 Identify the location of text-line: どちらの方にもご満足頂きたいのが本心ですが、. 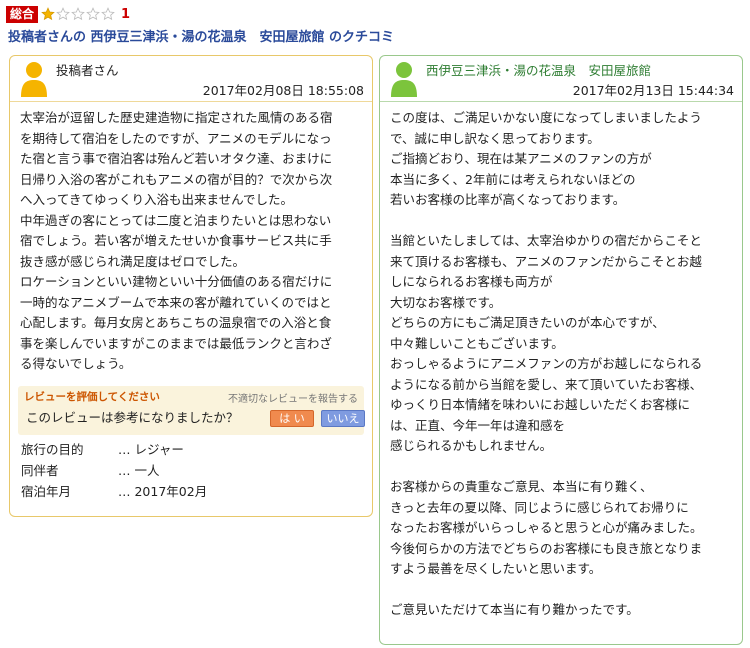
(527, 322).